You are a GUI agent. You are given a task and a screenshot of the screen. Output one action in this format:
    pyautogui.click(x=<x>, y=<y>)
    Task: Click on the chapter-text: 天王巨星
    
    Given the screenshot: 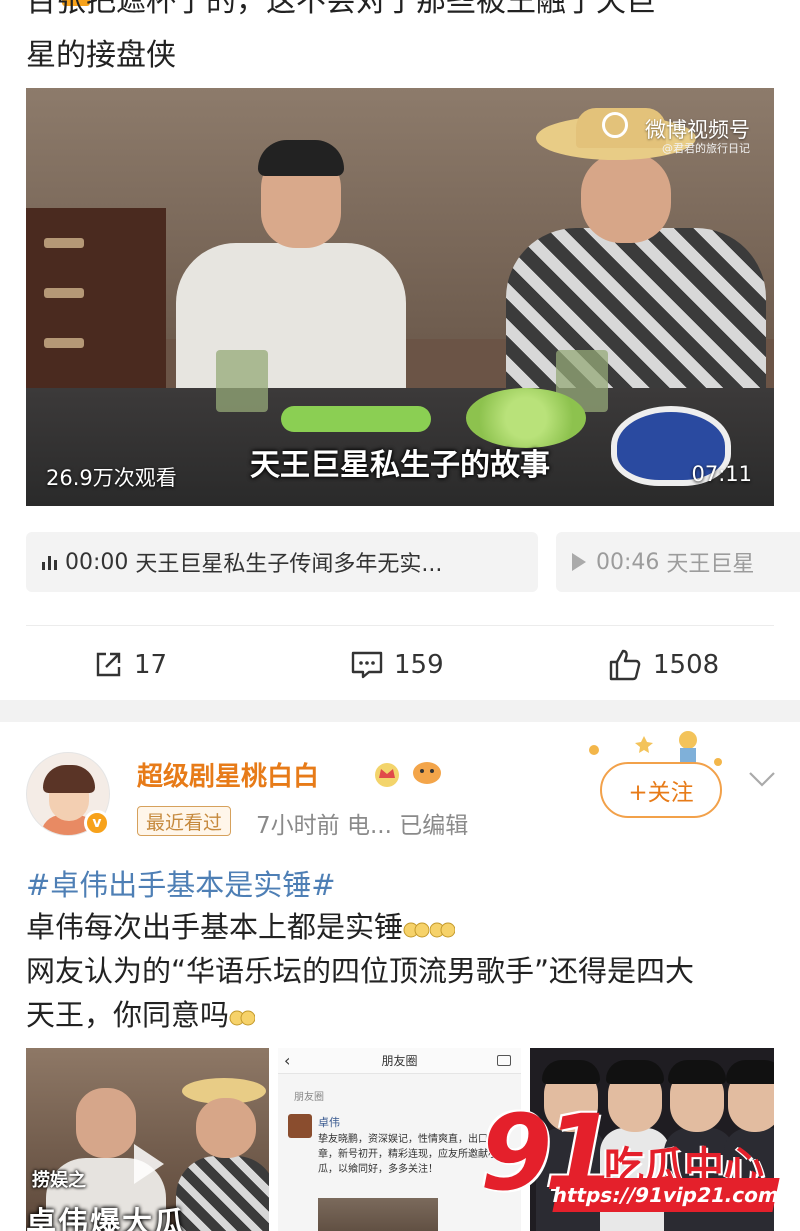 What is the action you would take?
    pyautogui.click(x=710, y=564)
    